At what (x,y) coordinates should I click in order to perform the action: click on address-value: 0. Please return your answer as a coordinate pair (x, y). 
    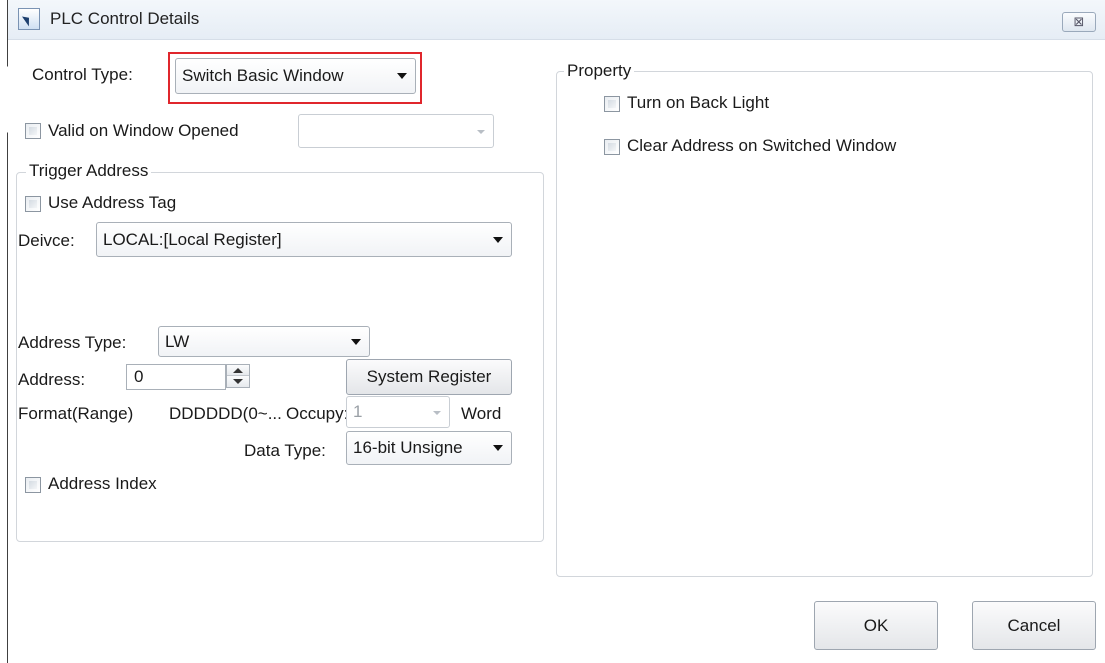
    Looking at the image, I should click on (139, 376).